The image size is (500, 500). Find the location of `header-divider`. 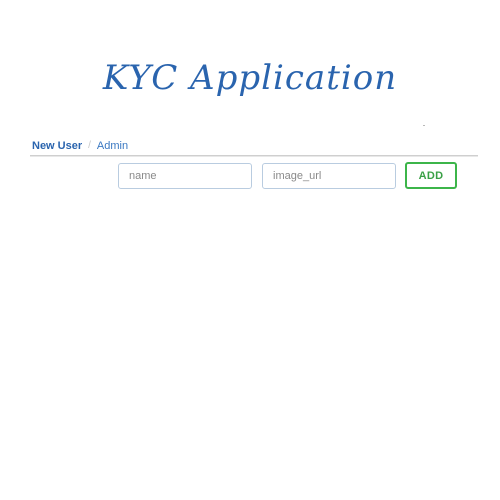

header-divider is located at coordinates (254, 156).